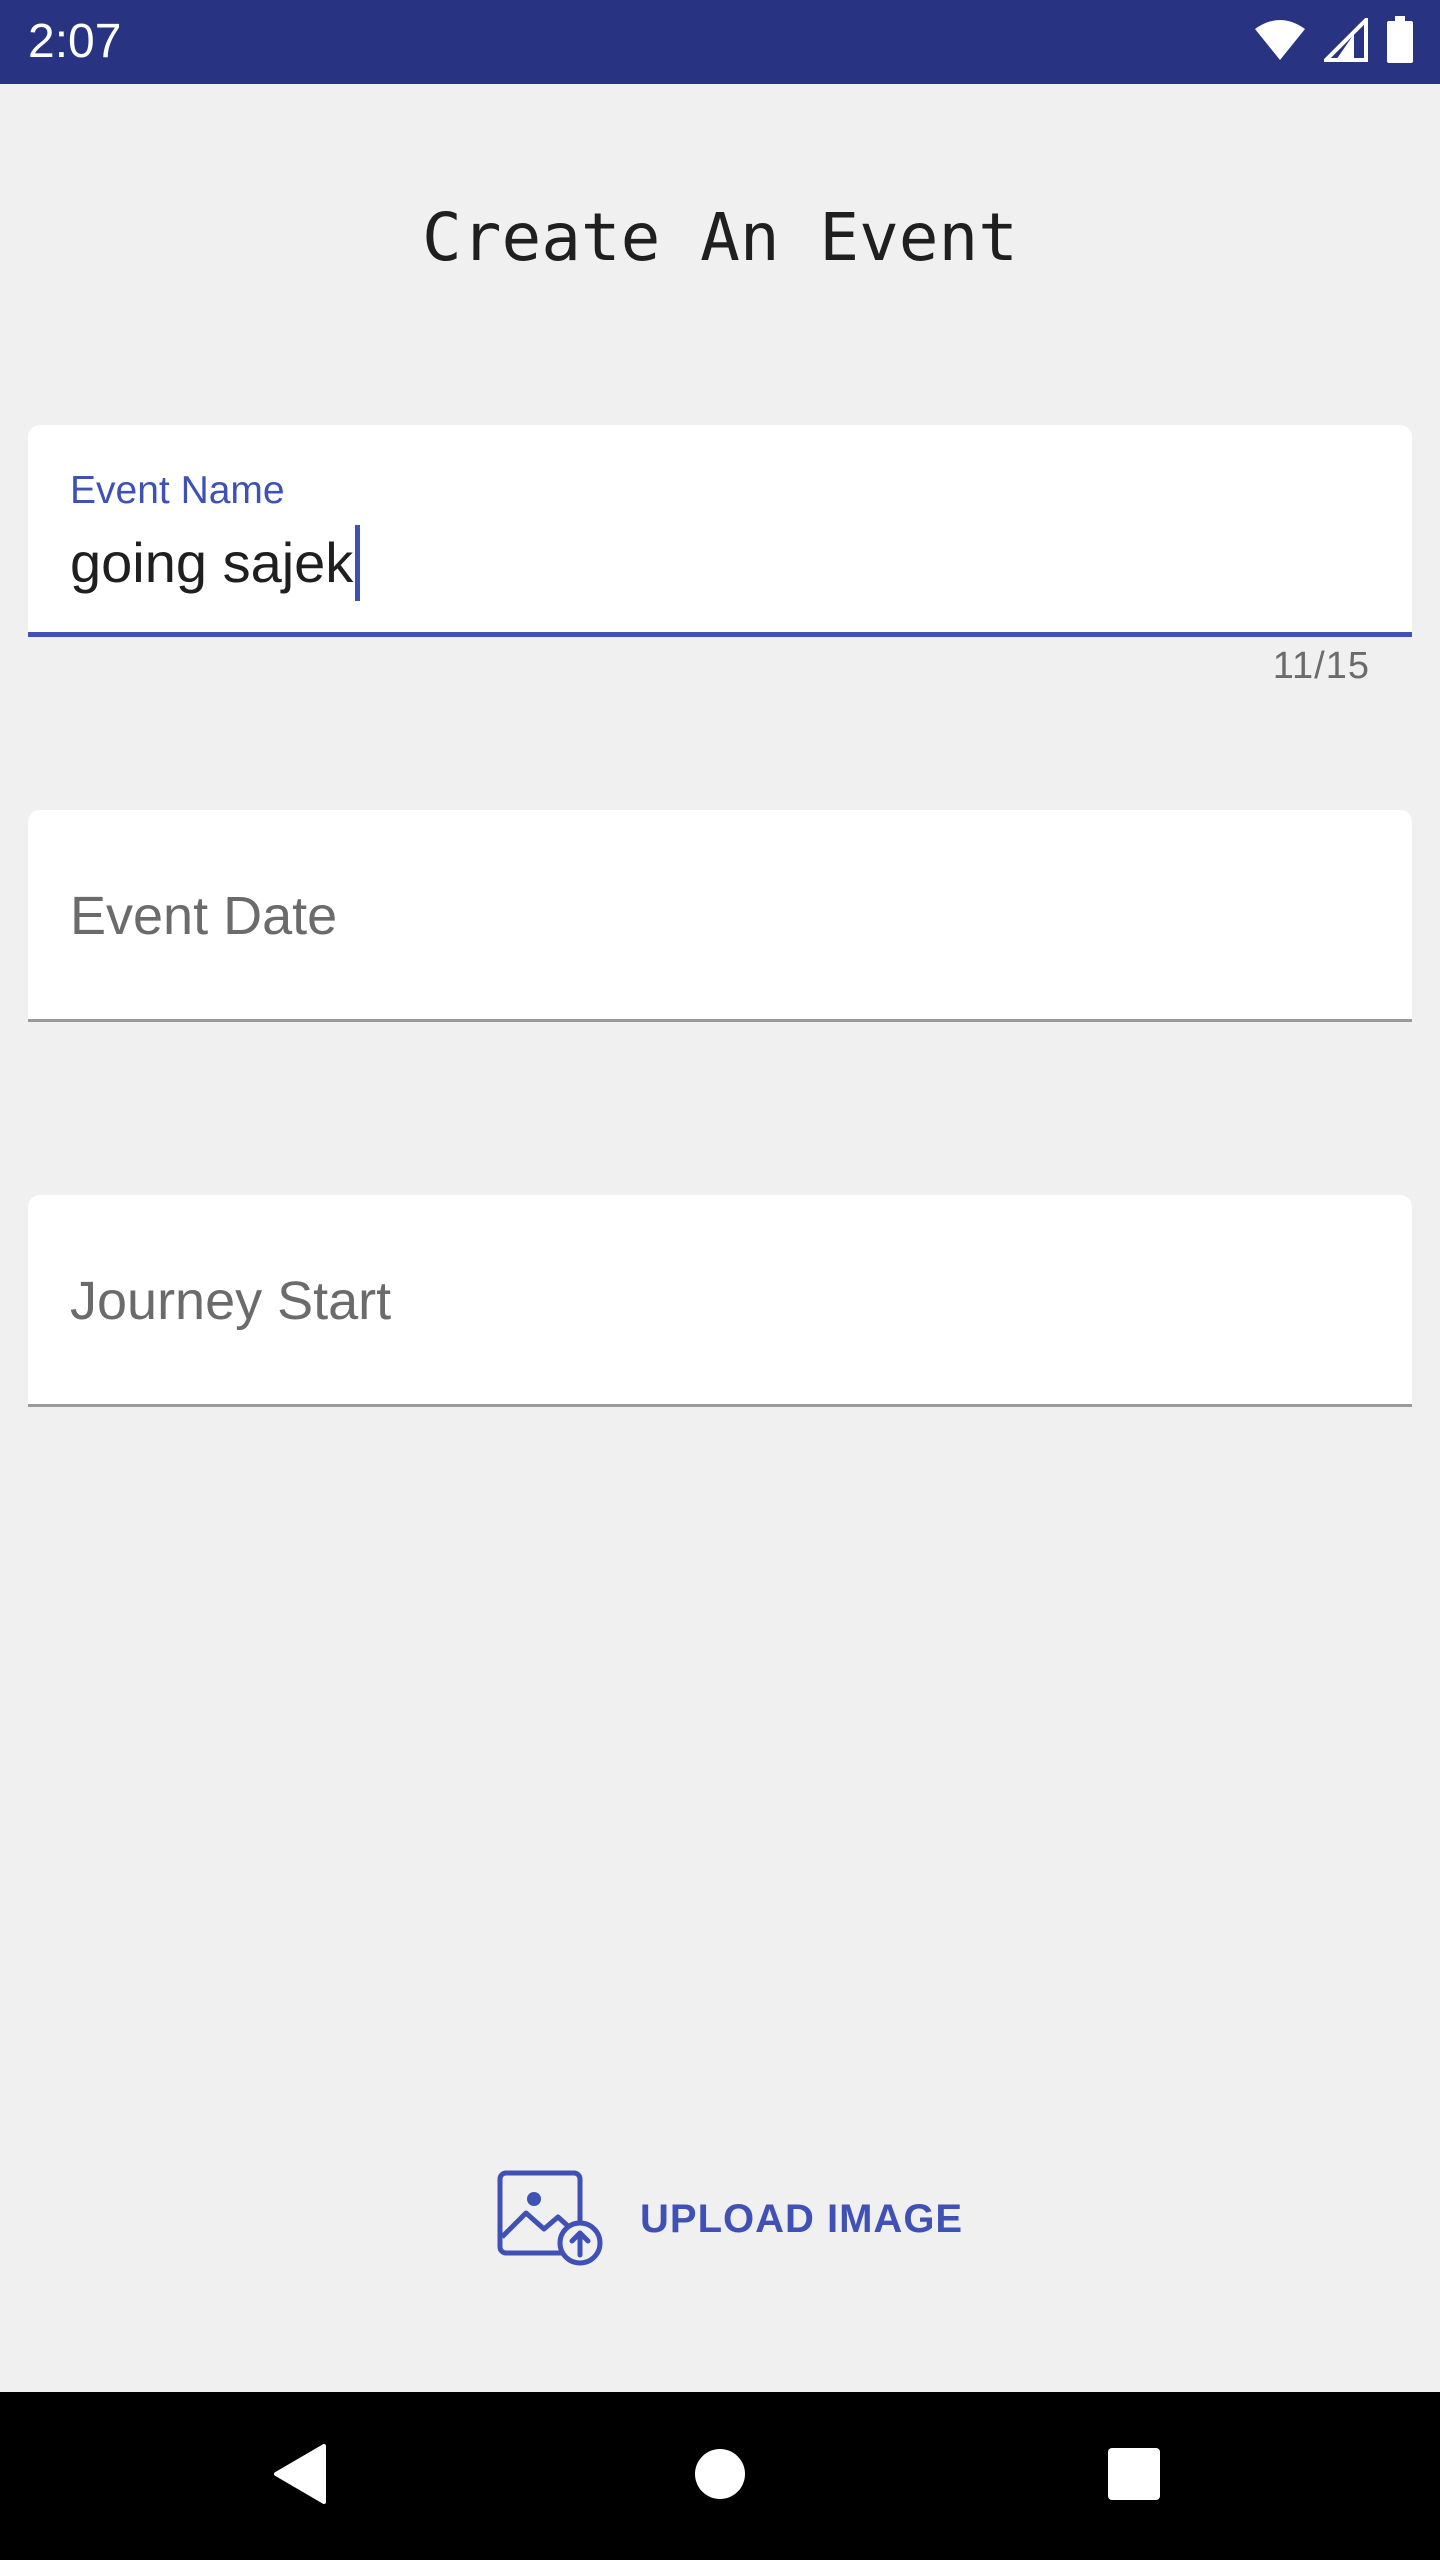  What do you see at coordinates (720, 237) in the screenshot?
I see `page-title: Create An Event` at bounding box center [720, 237].